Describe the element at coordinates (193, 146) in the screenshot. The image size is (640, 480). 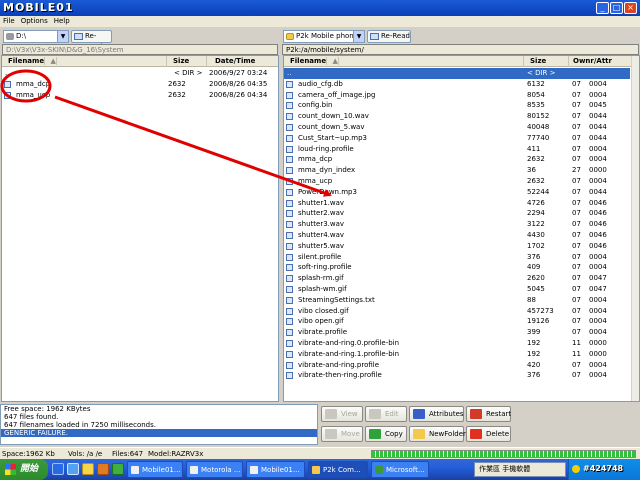
I see `annotation-arrow` at that location.